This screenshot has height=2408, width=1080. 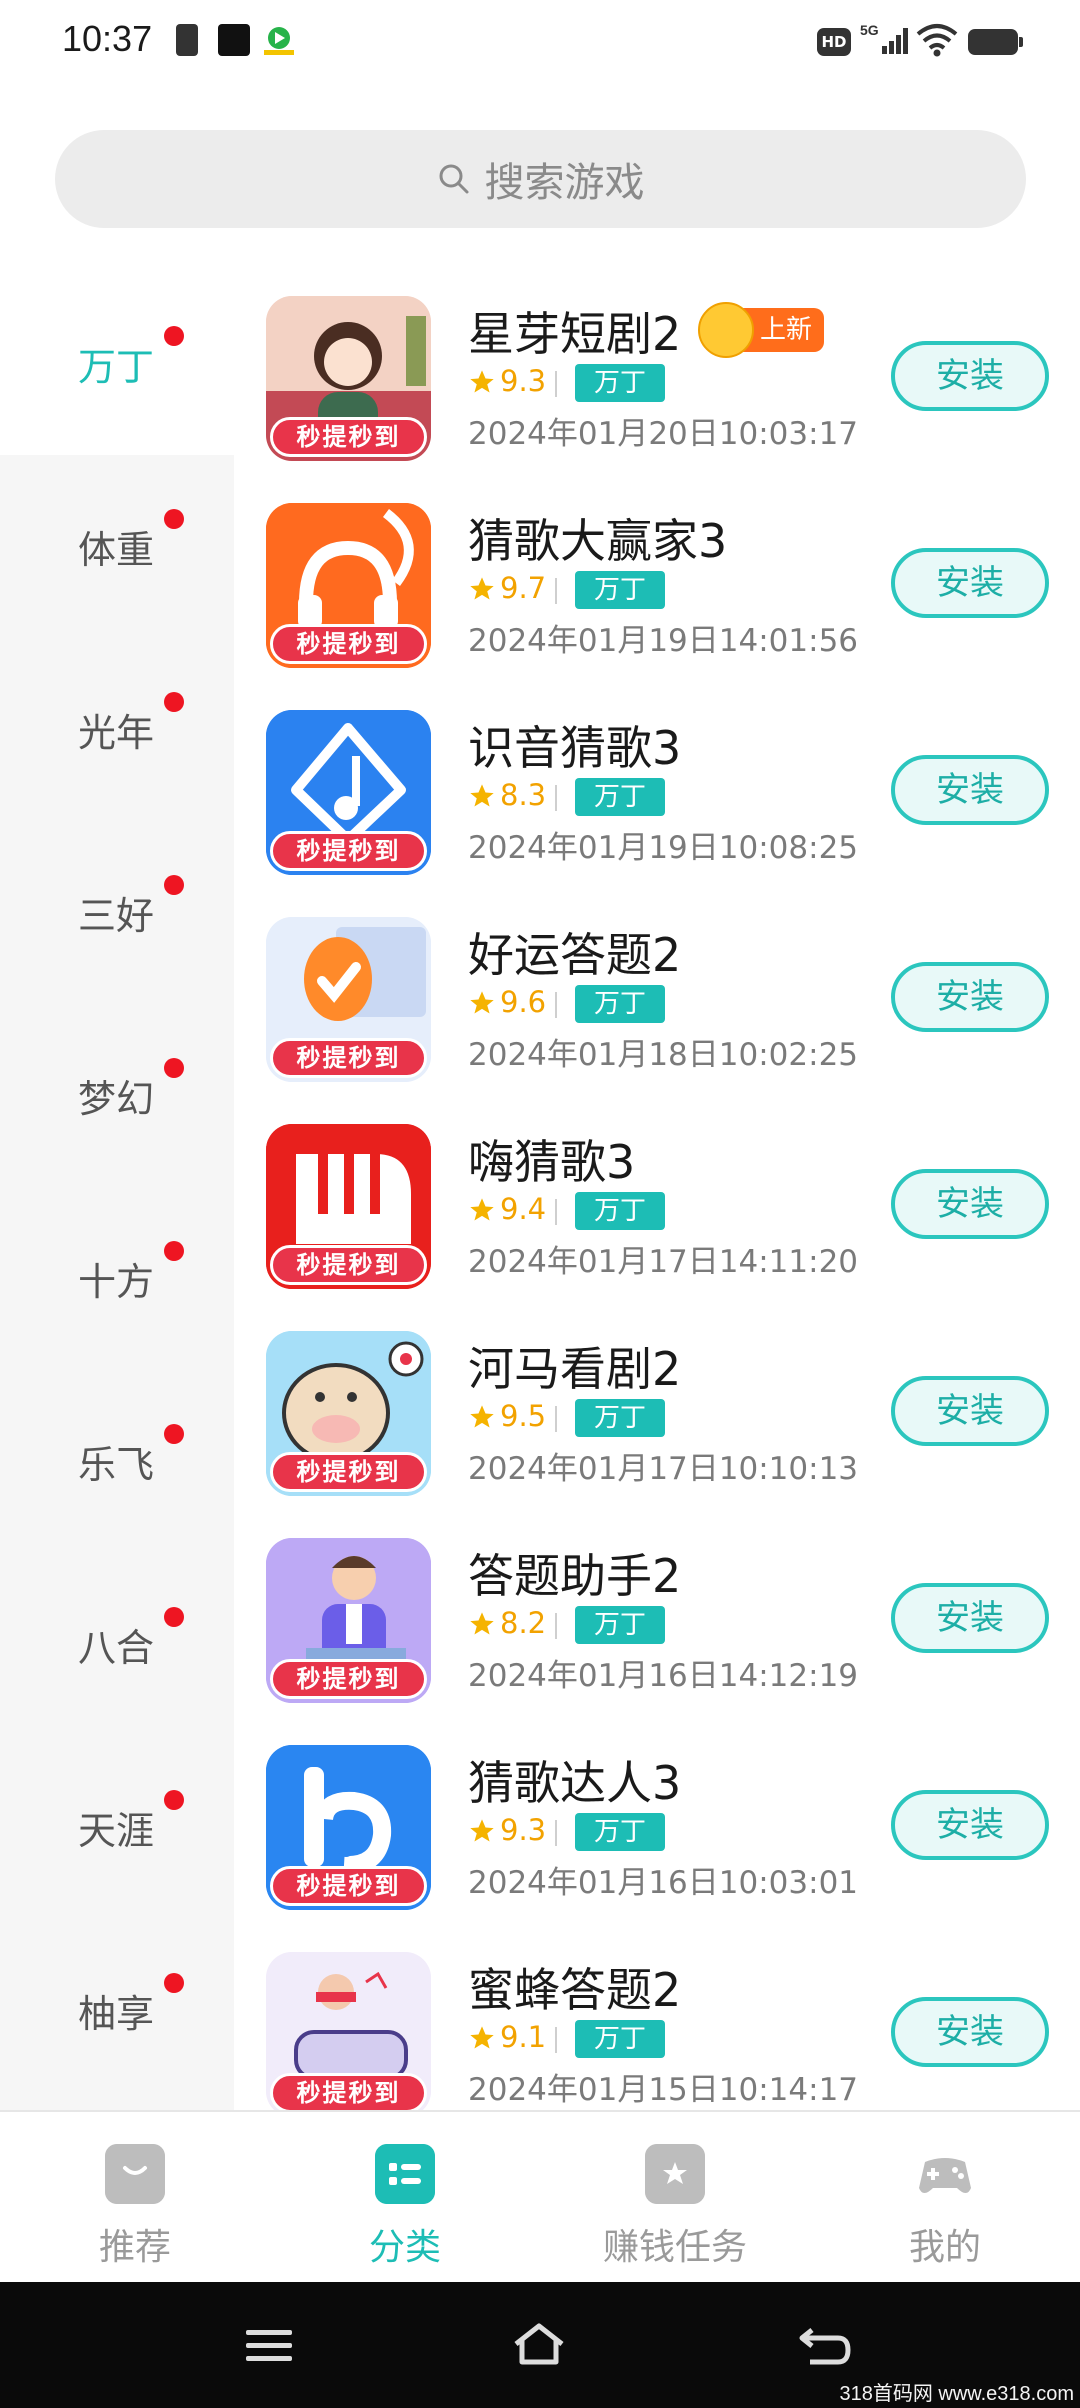 What do you see at coordinates (564, 183) in the screenshot?
I see `search-placeholder: 搜索游戏` at bounding box center [564, 183].